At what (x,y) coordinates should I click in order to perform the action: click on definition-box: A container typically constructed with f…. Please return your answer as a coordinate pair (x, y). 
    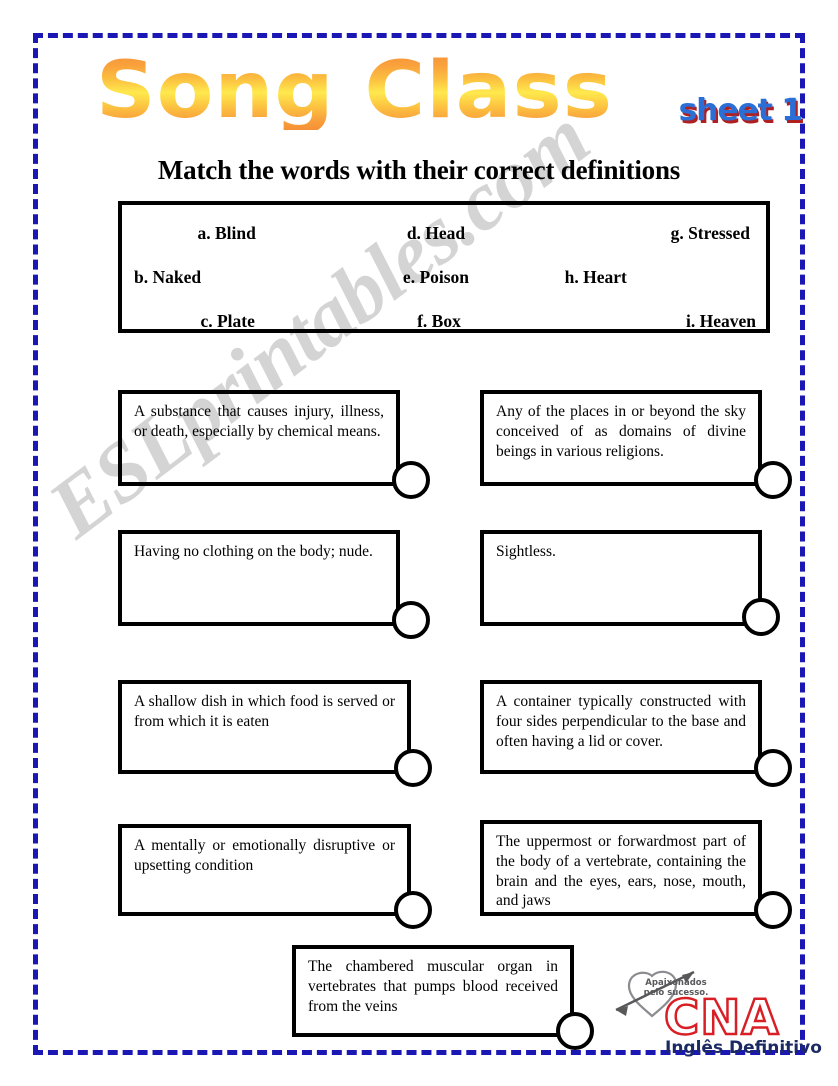
    Looking at the image, I should click on (621, 727).